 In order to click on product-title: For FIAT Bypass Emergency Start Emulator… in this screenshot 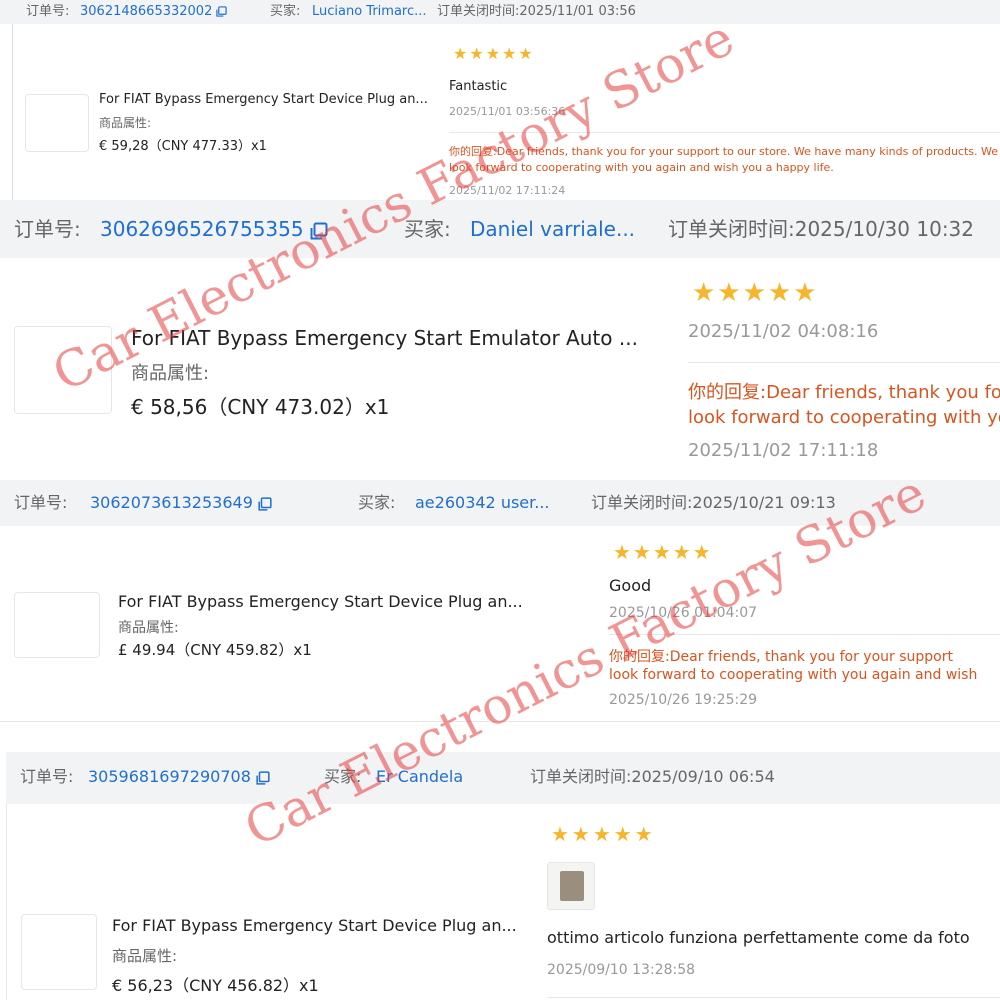, I will do `click(384, 338)`.